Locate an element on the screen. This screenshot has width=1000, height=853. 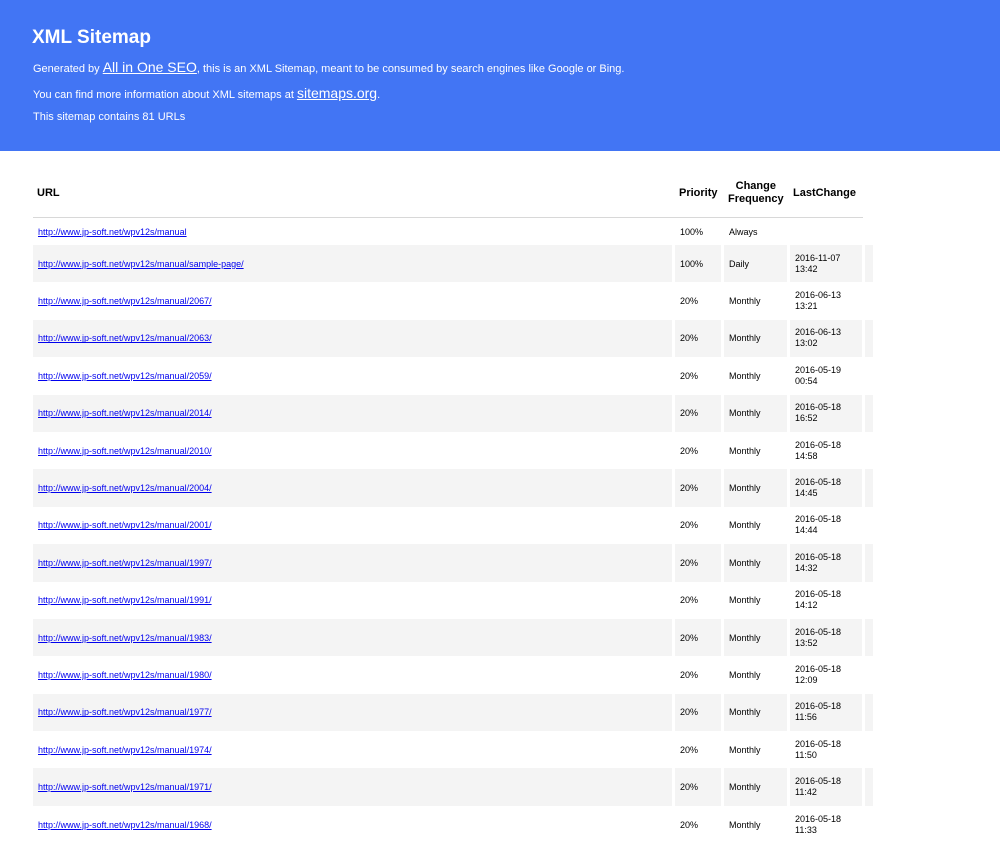
lastchange-time: 11:33 is located at coordinates (806, 829).